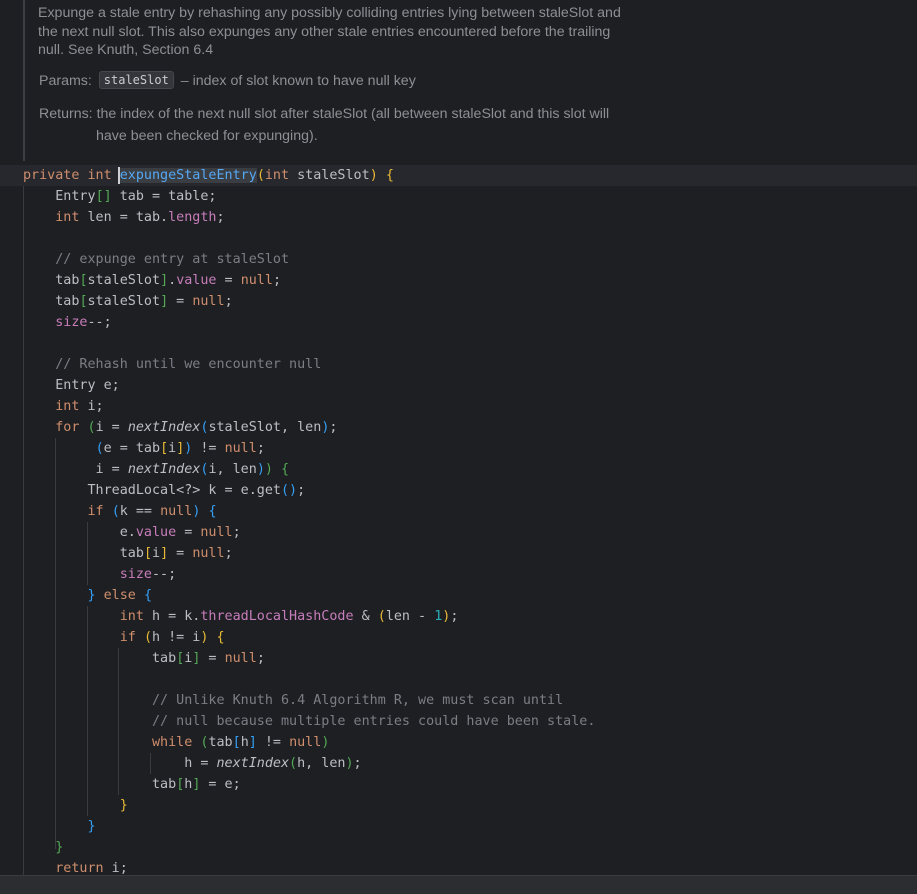 The image size is (917, 894). I want to click on code-line: // Rehash until we encounter null, so click(172, 364).